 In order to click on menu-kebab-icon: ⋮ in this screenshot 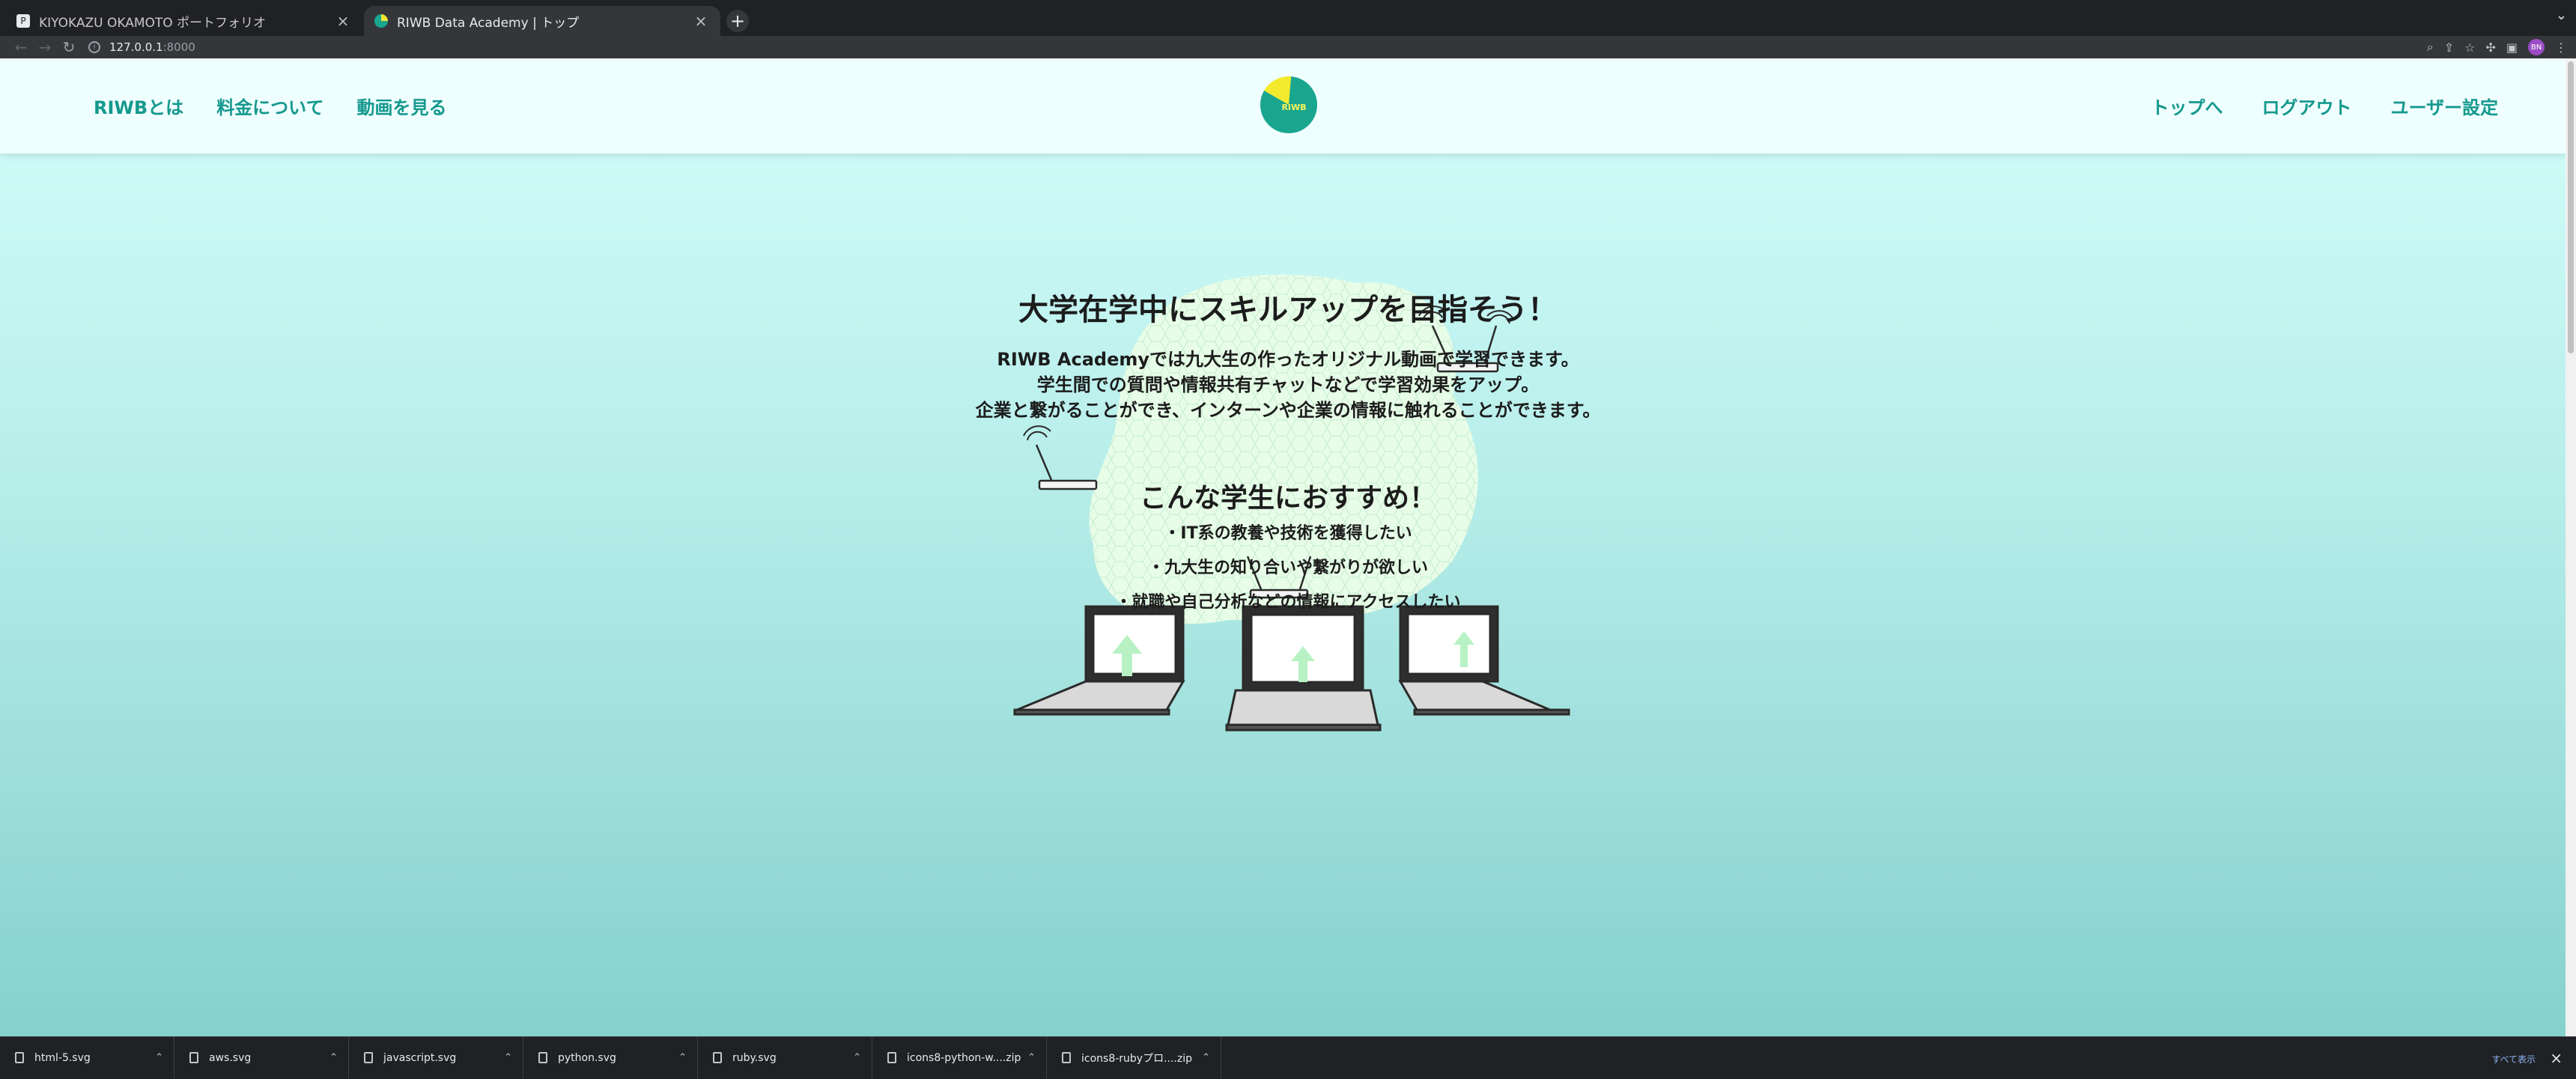, I will do `click(2561, 48)`.